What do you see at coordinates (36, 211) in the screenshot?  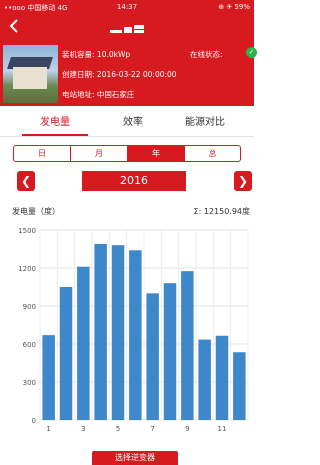 I see `chart-y-label: 发电量（度）` at bounding box center [36, 211].